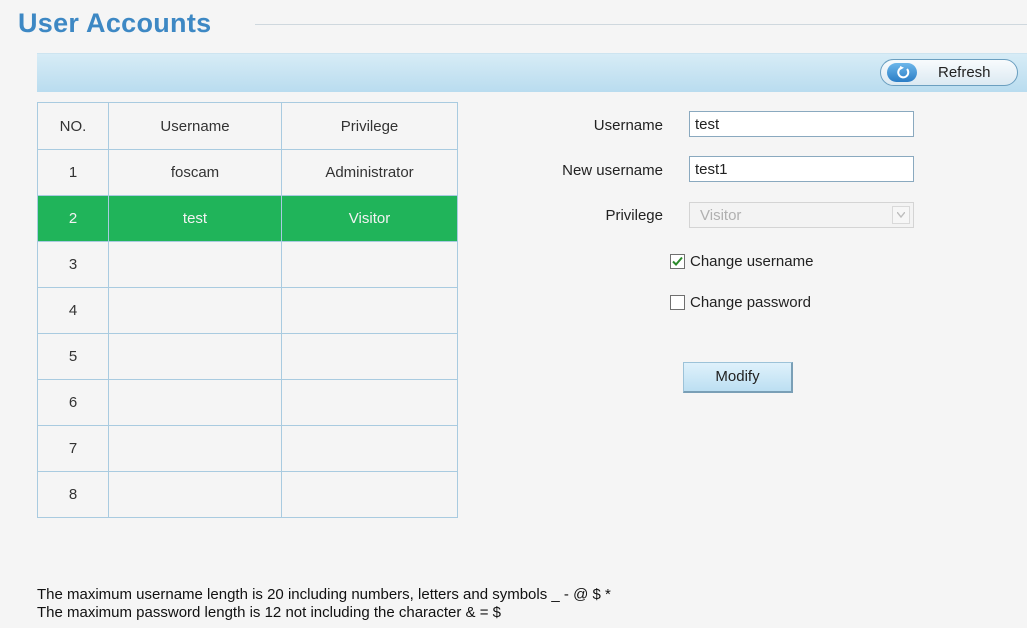  What do you see at coordinates (721, 215) in the screenshot?
I see `privilege-select-value: Visitor` at bounding box center [721, 215].